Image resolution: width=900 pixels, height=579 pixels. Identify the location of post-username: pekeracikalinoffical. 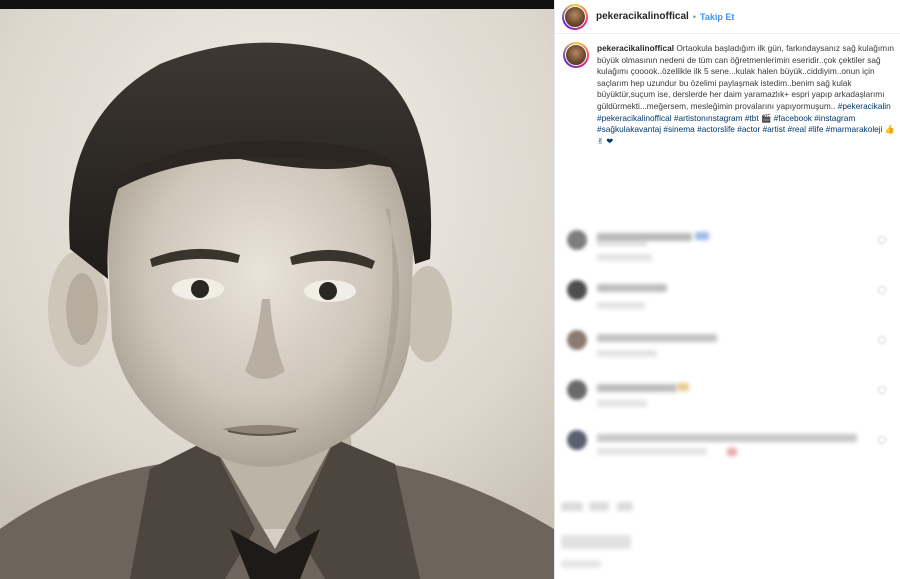
(642, 16).